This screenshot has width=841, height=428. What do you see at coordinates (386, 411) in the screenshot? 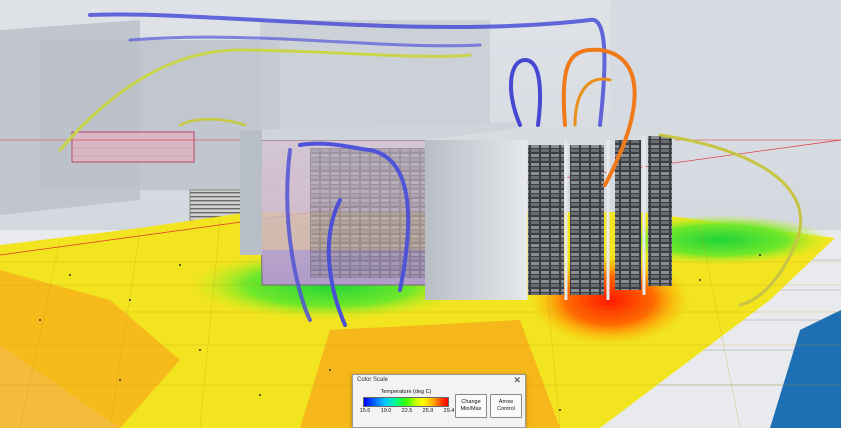
I see `tick-label: 19.0` at bounding box center [386, 411].